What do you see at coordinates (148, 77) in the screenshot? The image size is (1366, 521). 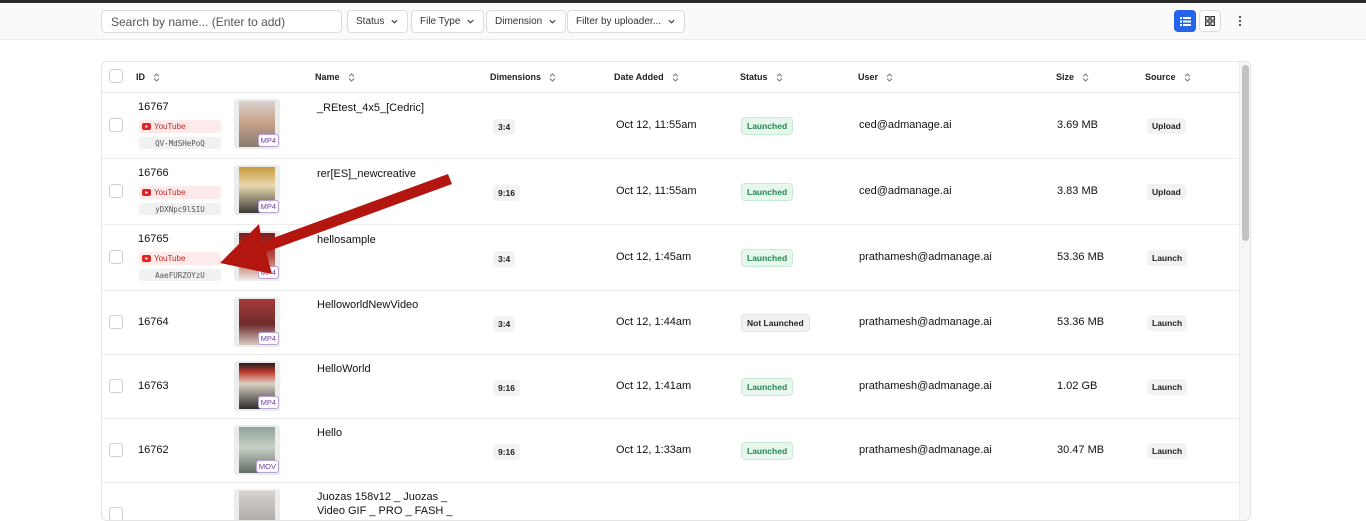 I see `column-header-id: ID` at bounding box center [148, 77].